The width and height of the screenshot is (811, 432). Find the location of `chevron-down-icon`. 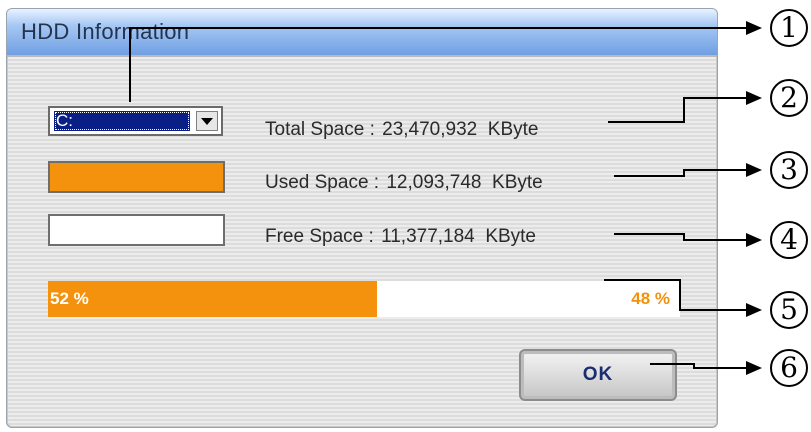

chevron-down-icon is located at coordinates (207, 121).